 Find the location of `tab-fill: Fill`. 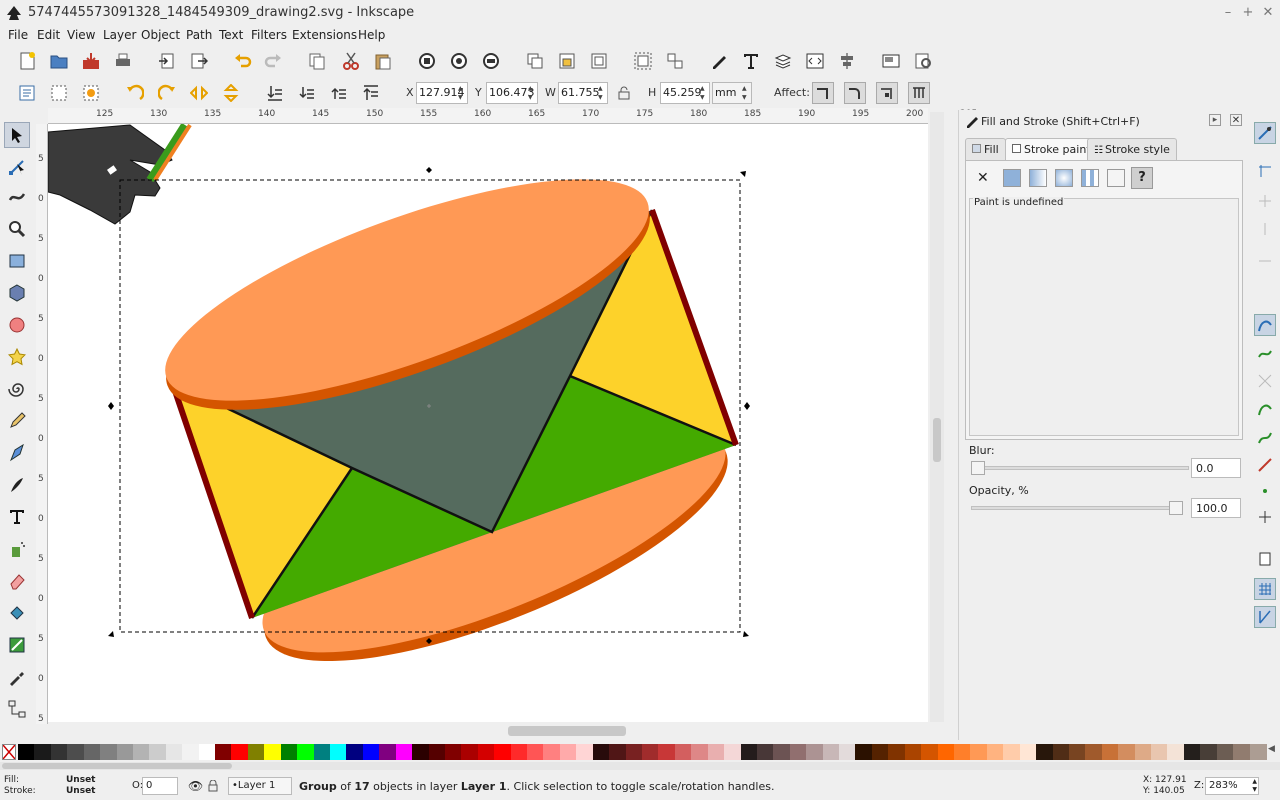

tab-fill: Fill is located at coordinates (985, 149).